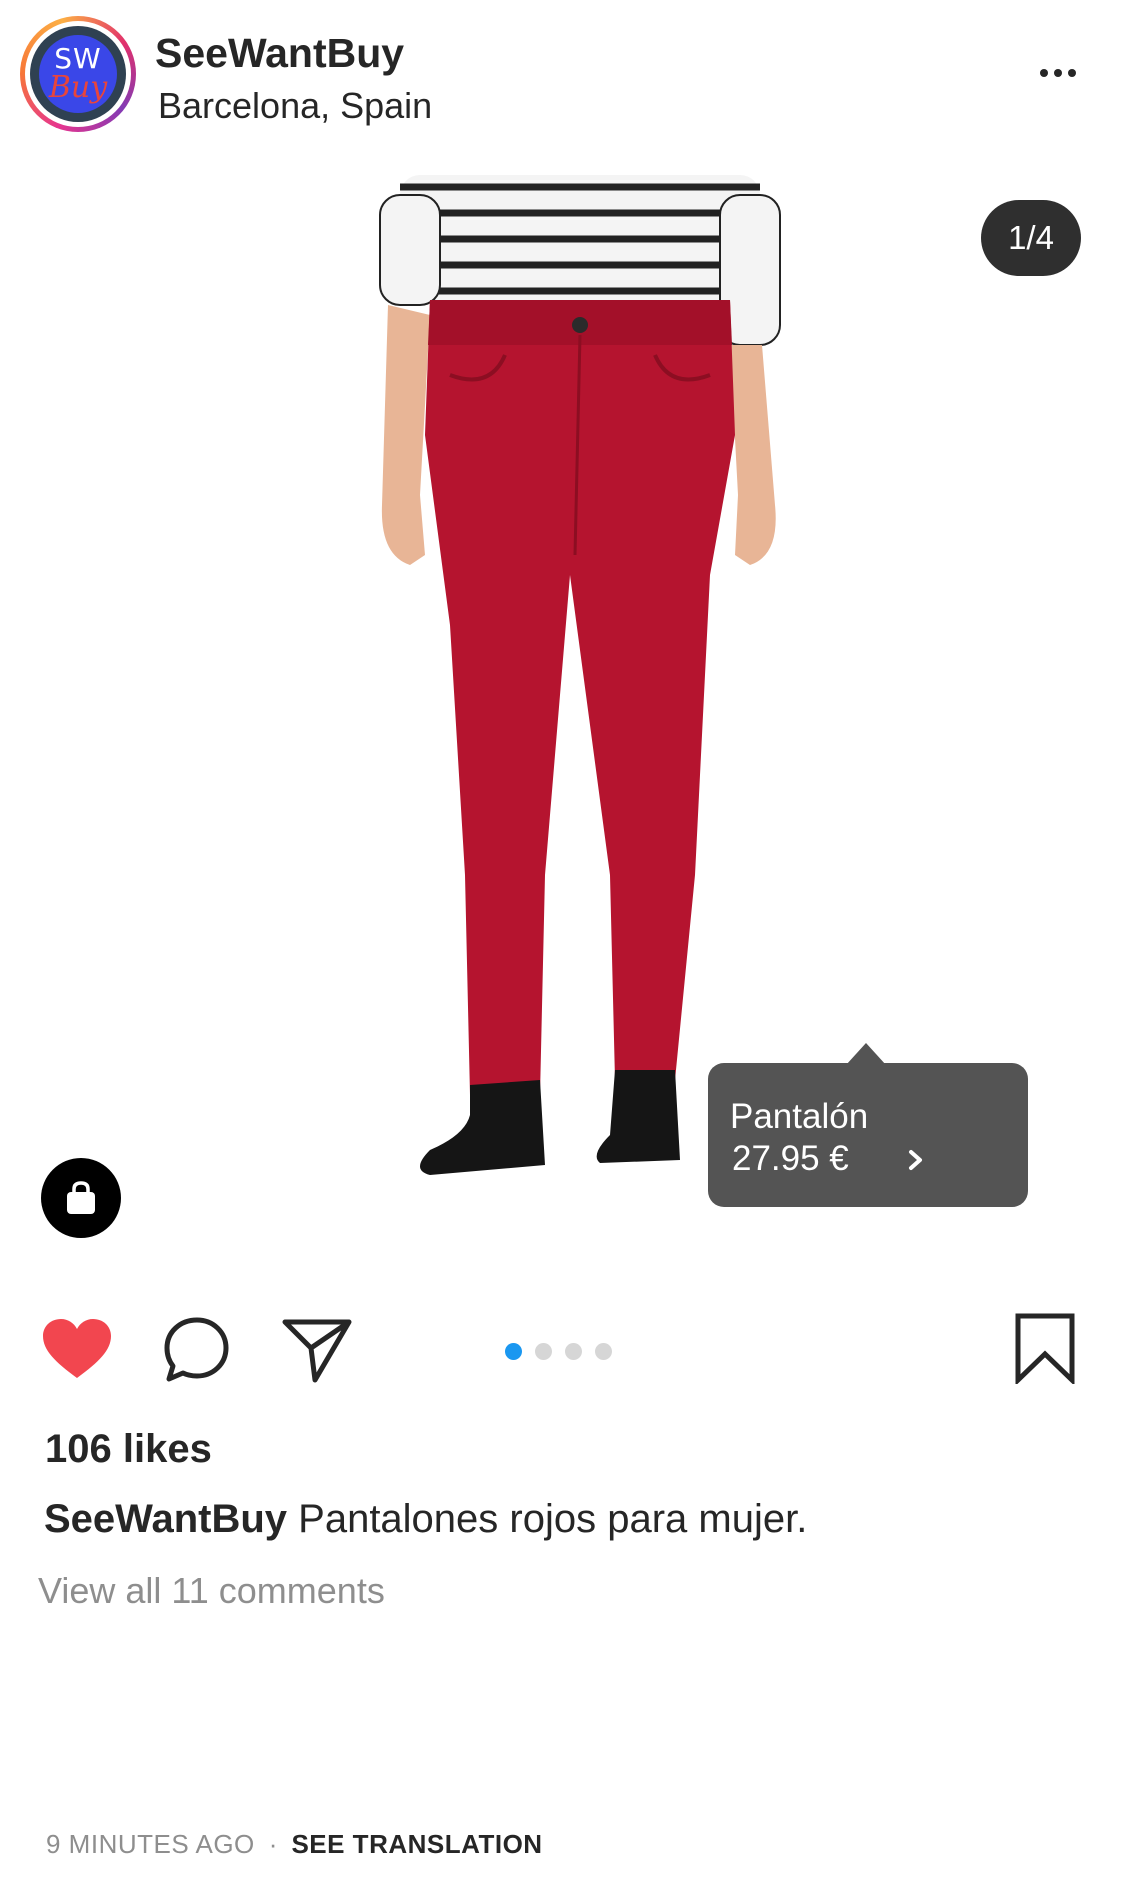 This screenshot has height=1886, width=1125. Describe the element at coordinates (915, 1160) in the screenshot. I see `chevron-right-icon` at that location.